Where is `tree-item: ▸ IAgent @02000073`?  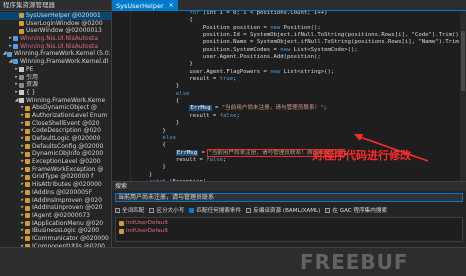
tree-item: ▸ IAgent @02000073 is located at coordinates (55, 216).